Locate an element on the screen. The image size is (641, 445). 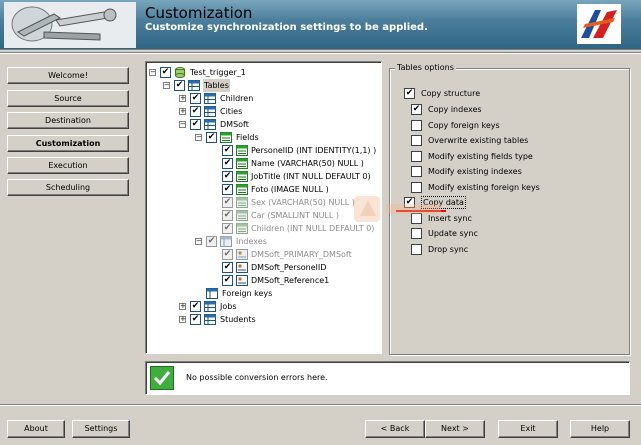
tree-label: Students is located at coordinates (238, 319).